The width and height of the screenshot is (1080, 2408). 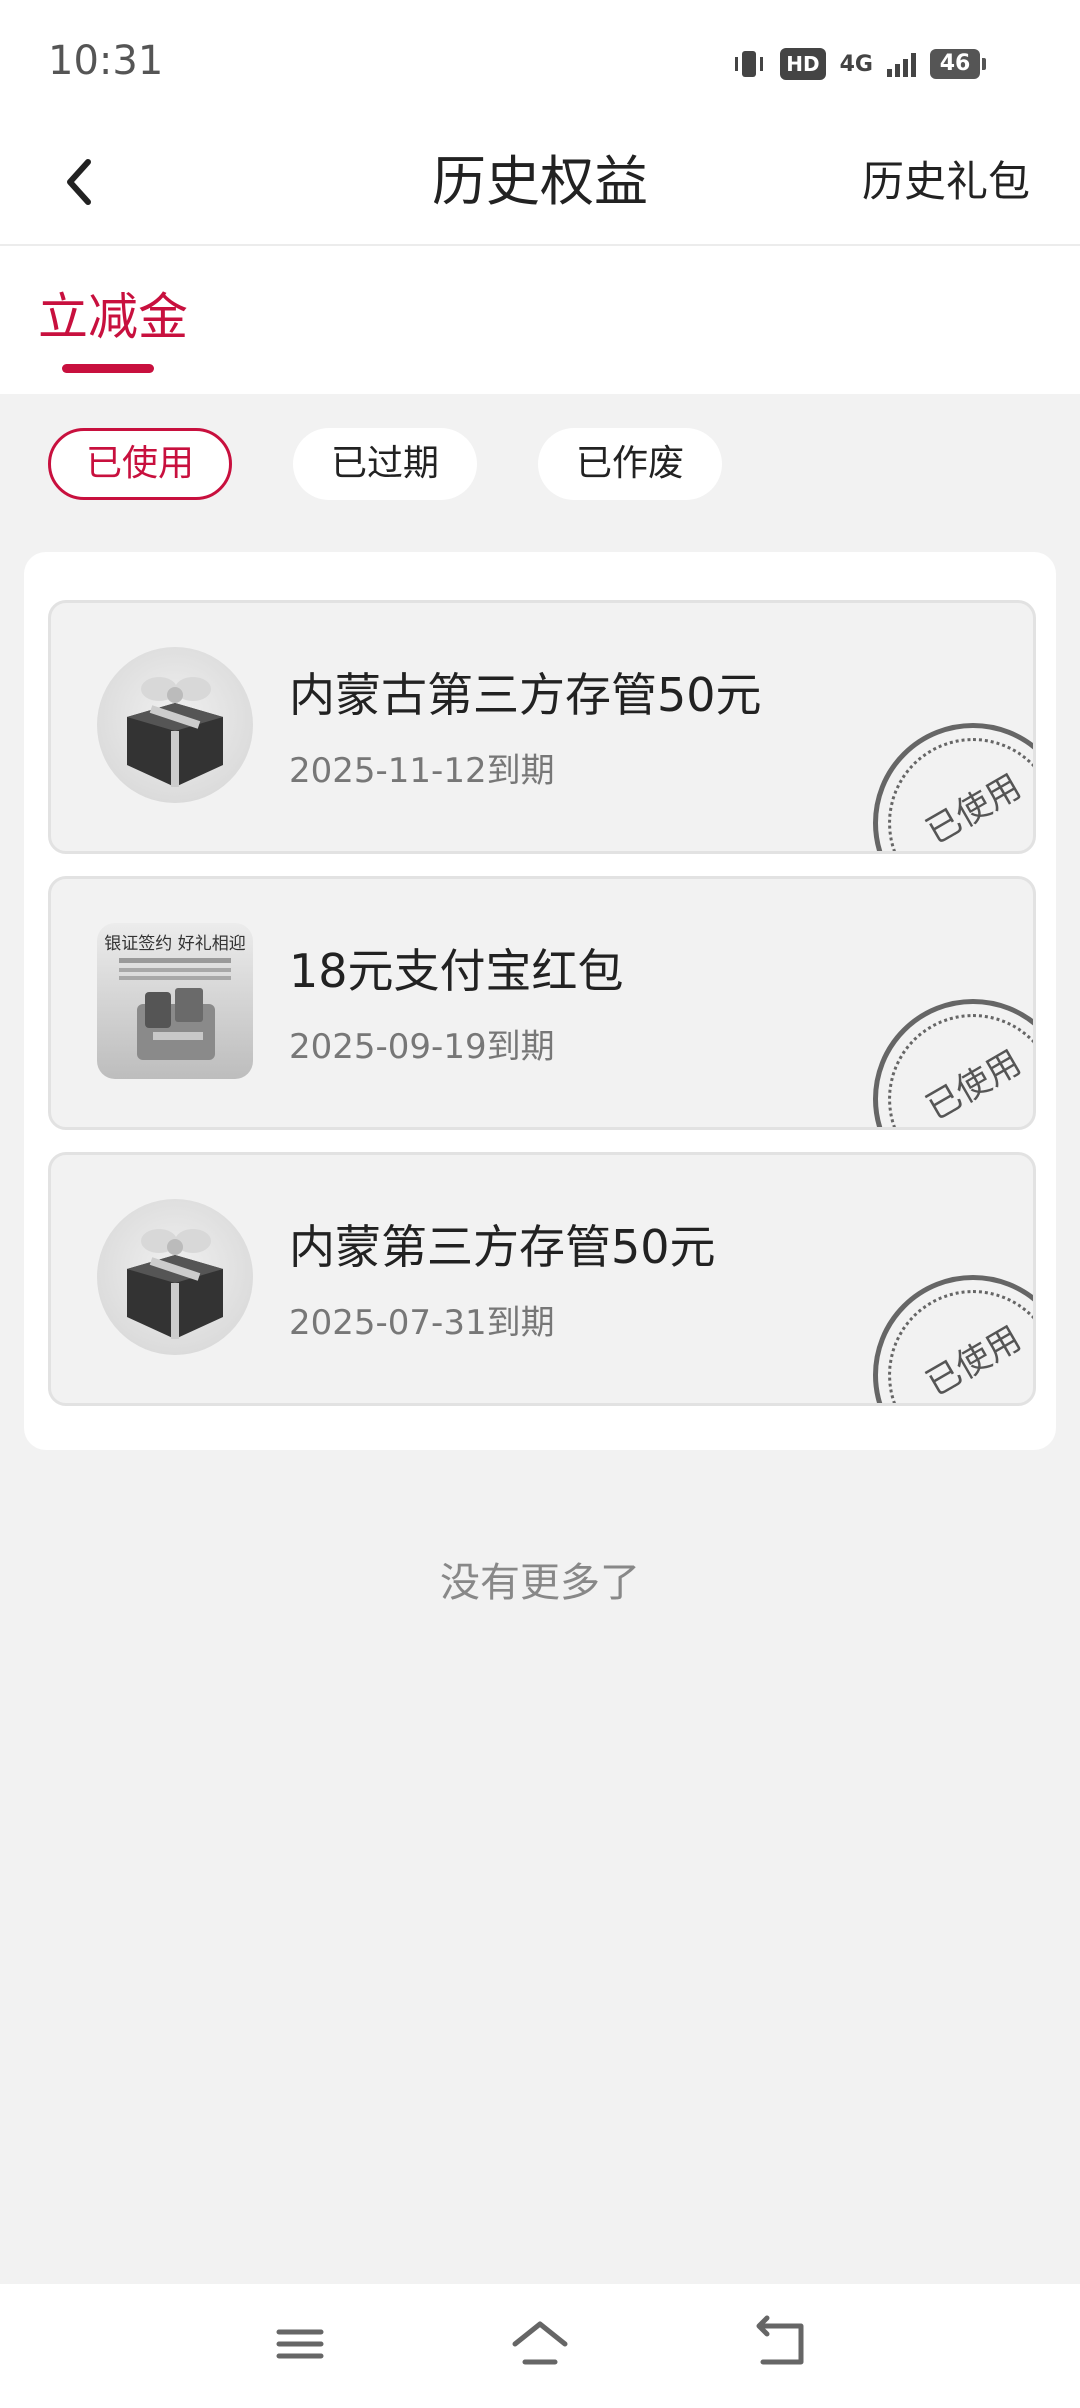 What do you see at coordinates (422, 1323) in the screenshot?
I see `coupon-expiry: 2025-07-31到期` at bounding box center [422, 1323].